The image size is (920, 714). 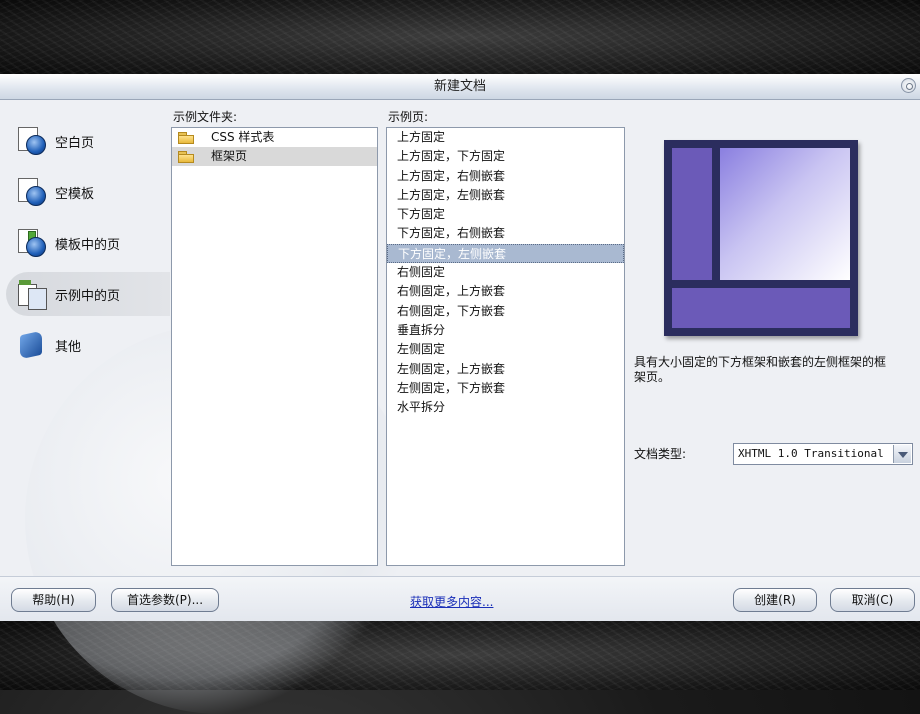 I want to click on dialog-button-bar: 帮助(H) 首选参数(P)... 获取更多内容... 创建(R) 取消(C), so click(x=460, y=598).